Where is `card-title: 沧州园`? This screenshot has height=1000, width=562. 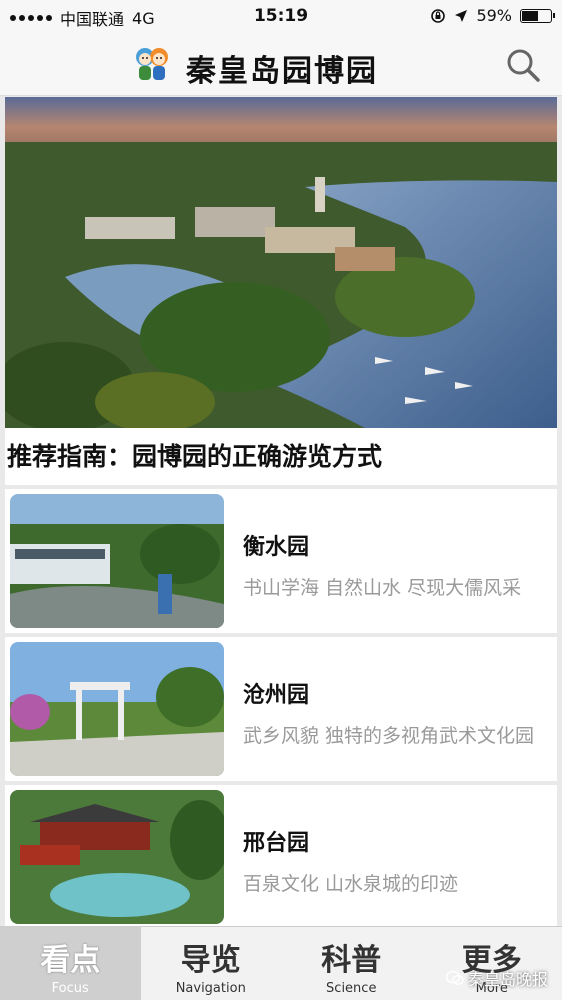 card-title: 沧州园 is located at coordinates (276, 693).